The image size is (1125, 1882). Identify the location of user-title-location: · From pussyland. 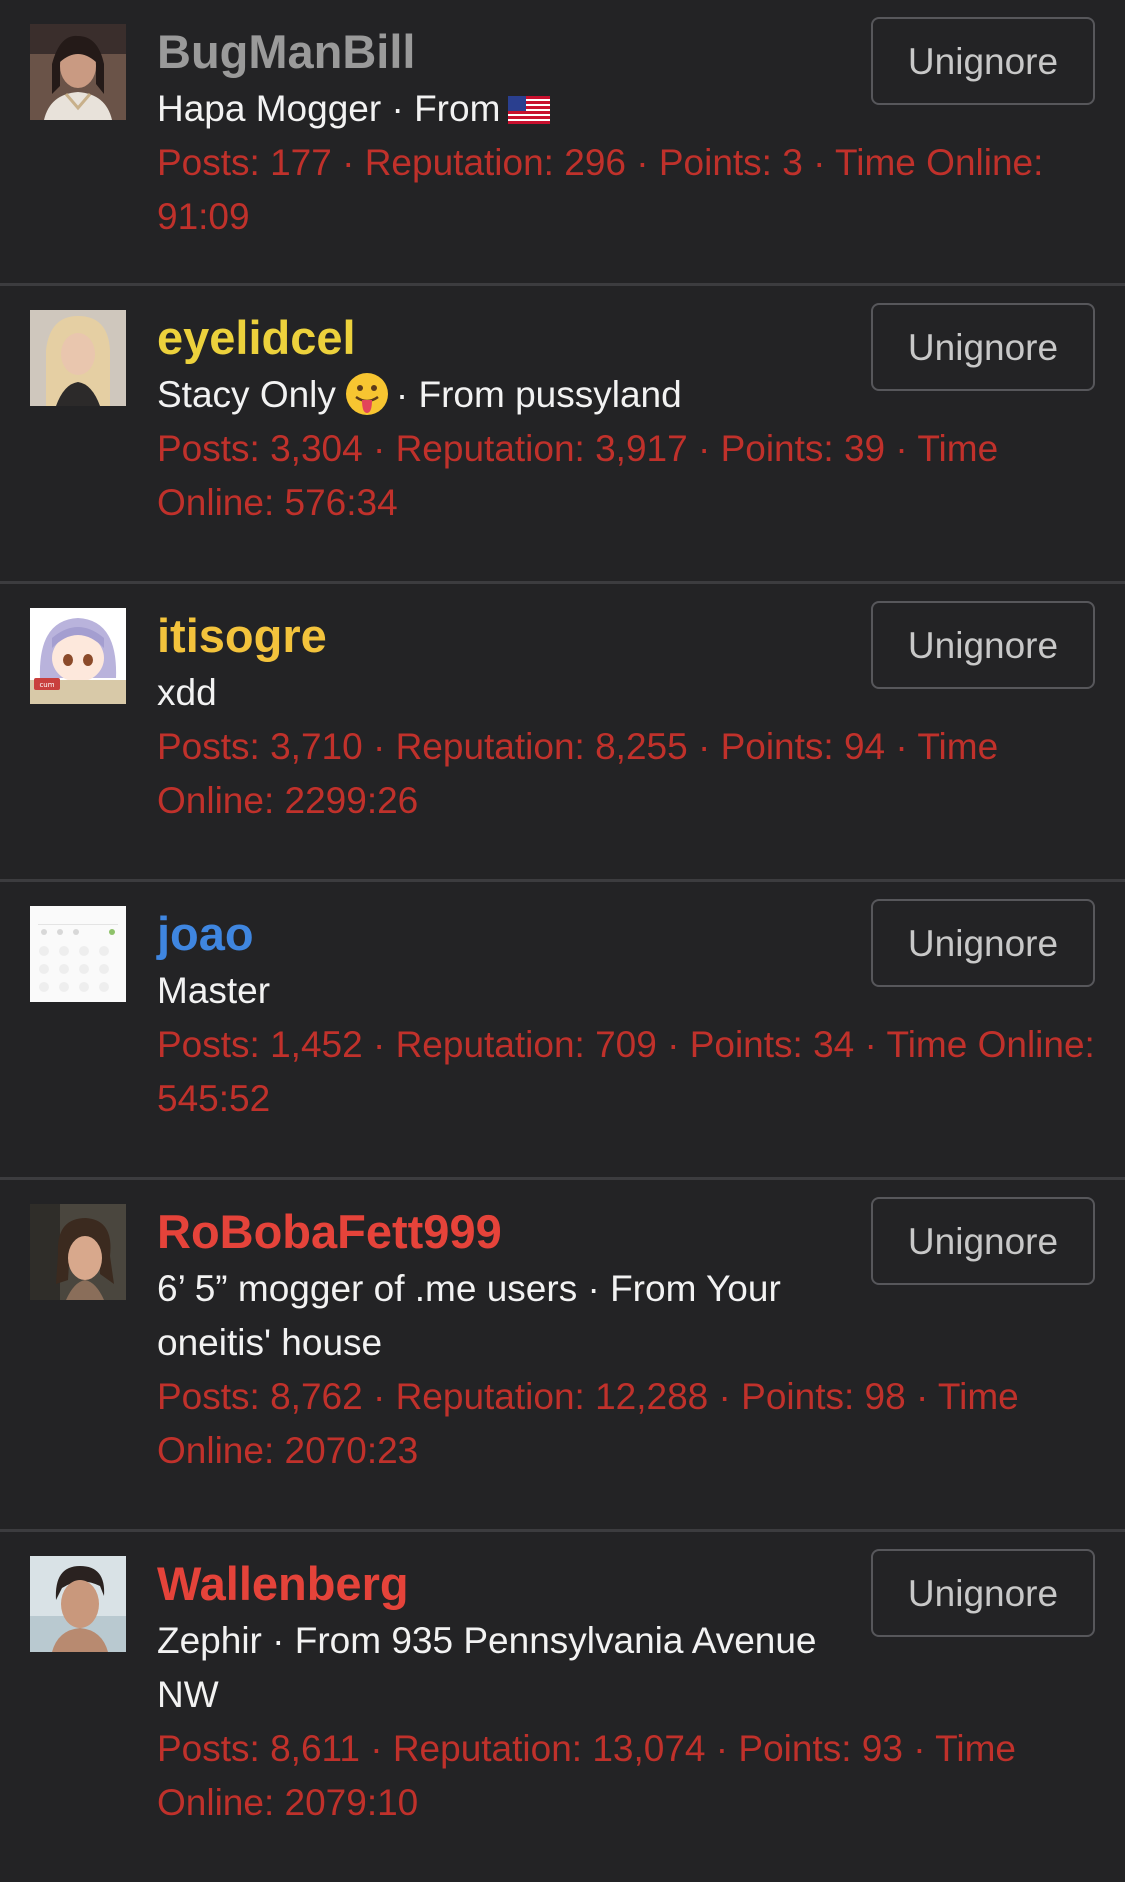
(538, 394).